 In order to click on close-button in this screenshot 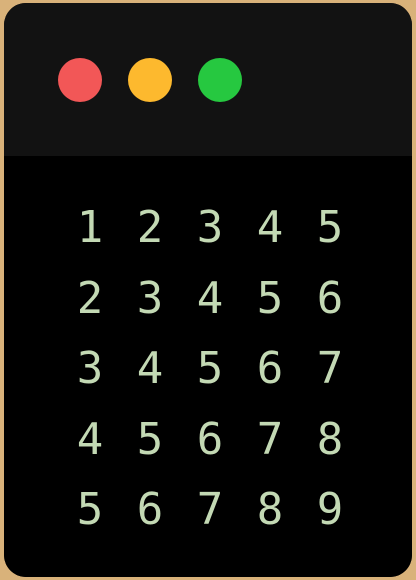, I will do `click(80, 80)`.